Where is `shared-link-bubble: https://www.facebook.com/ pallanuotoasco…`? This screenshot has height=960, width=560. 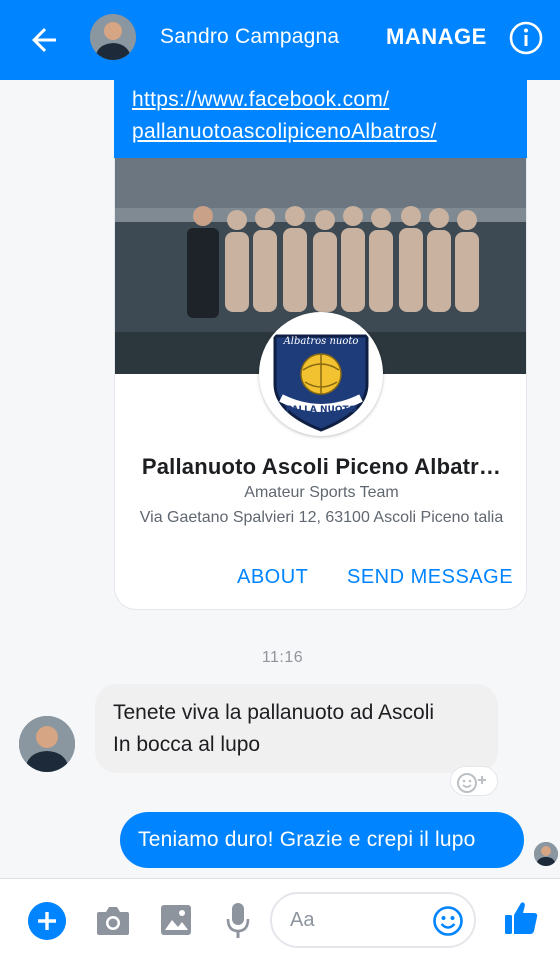 shared-link-bubble: https://www.facebook.com/ pallanuotoasco… is located at coordinates (320, 119).